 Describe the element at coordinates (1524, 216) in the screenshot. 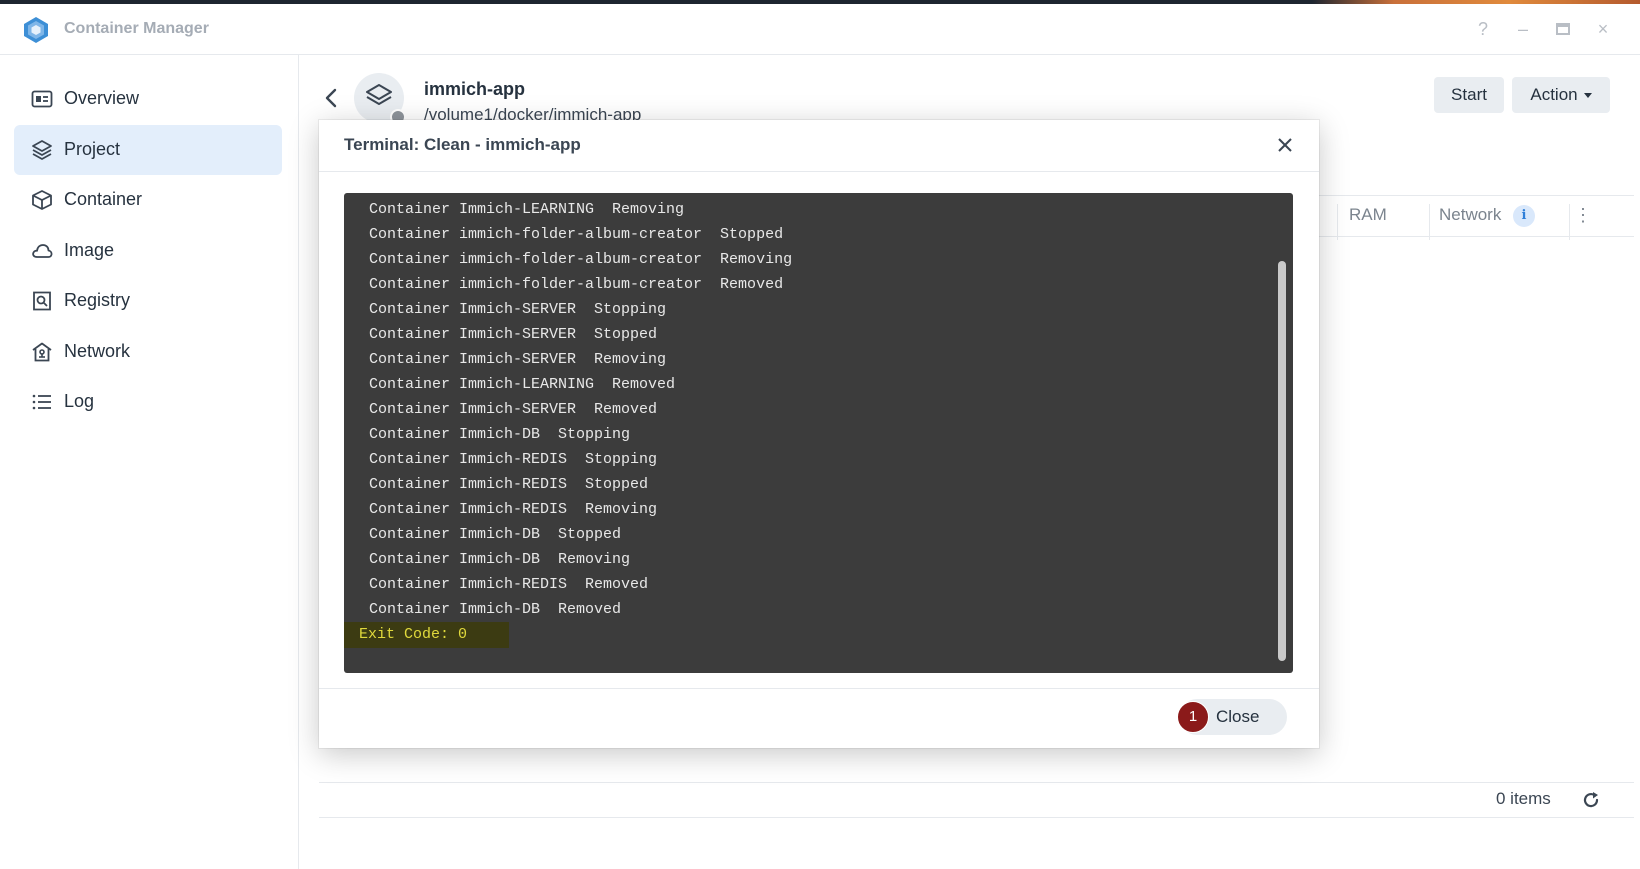

I see `info-icon: i` at that location.